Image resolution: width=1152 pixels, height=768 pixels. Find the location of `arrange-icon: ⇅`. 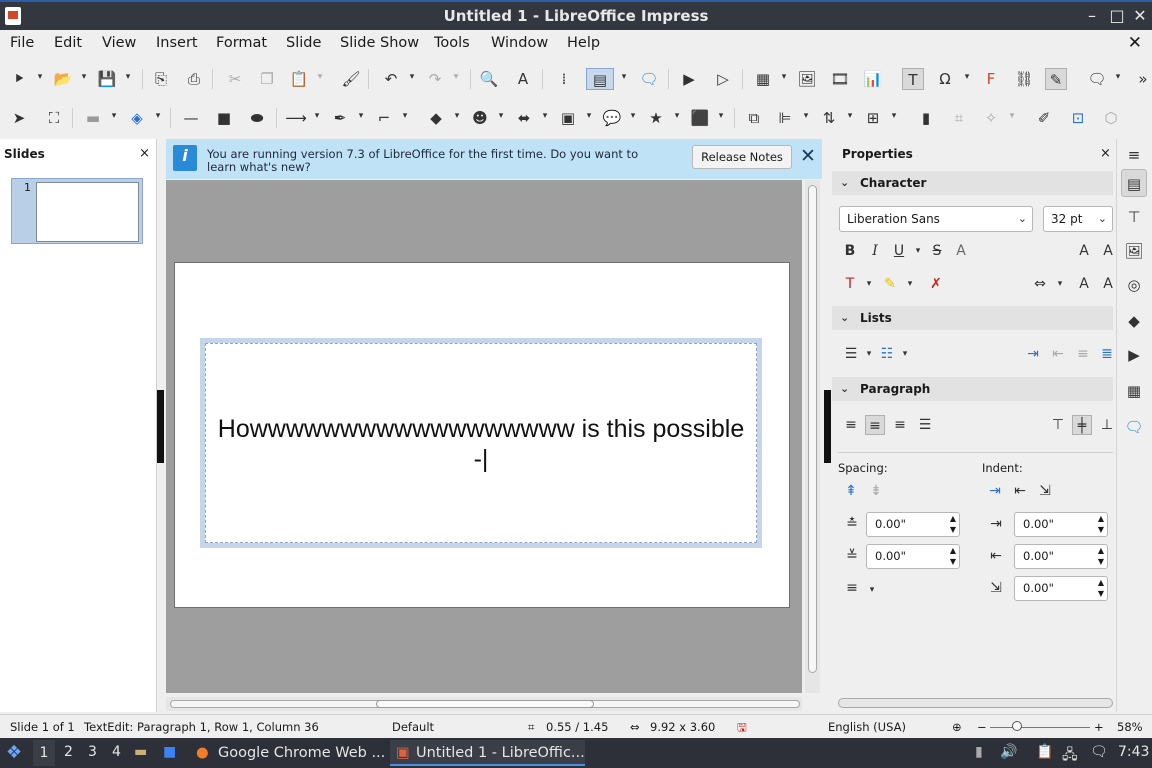

arrange-icon: ⇅ is located at coordinates (829, 118).